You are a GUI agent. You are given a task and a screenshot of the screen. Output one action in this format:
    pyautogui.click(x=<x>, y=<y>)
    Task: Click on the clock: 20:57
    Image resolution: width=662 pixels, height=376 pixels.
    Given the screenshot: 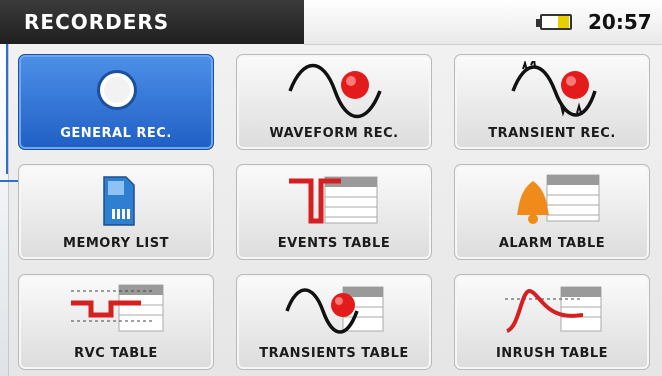 What is the action you would take?
    pyautogui.click(x=620, y=22)
    